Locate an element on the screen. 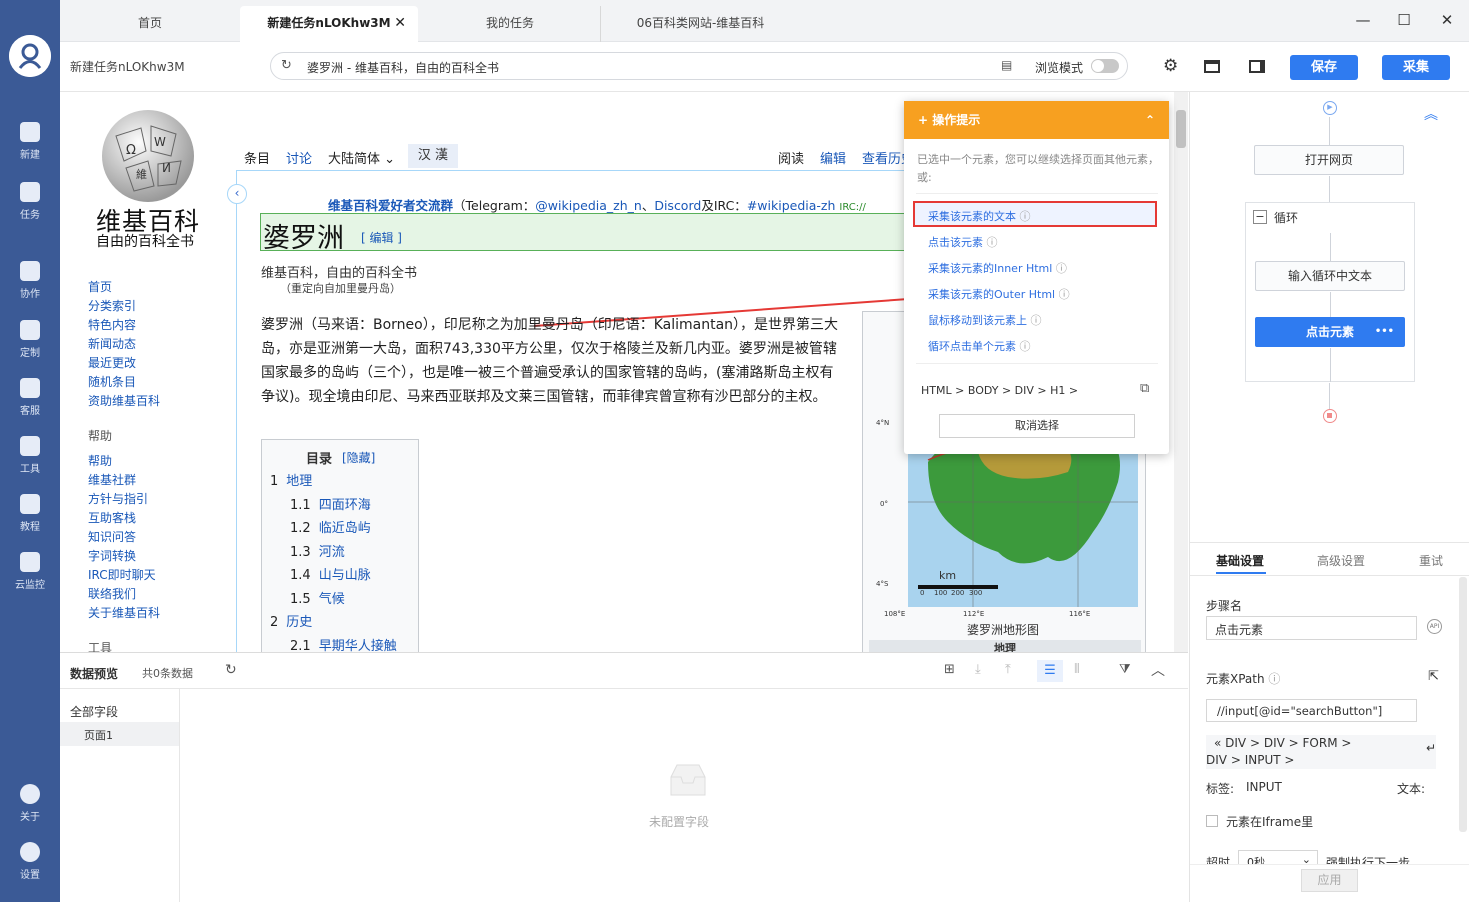 The width and height of the screenshot is (1469, 902). toc-item: 1.1 四面环海 is located at coordinates (330, 503).